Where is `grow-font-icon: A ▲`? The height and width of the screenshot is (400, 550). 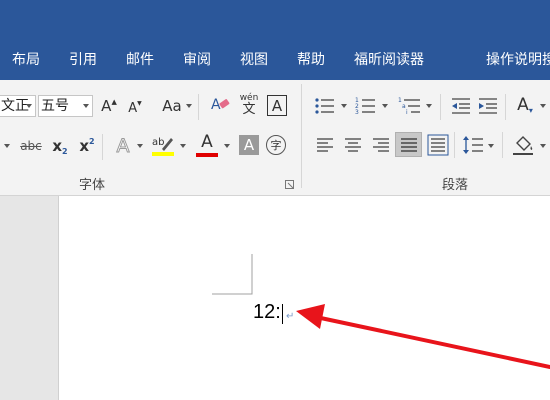
grow-font-icon: A ▲ is located at coordinates (109, 106).